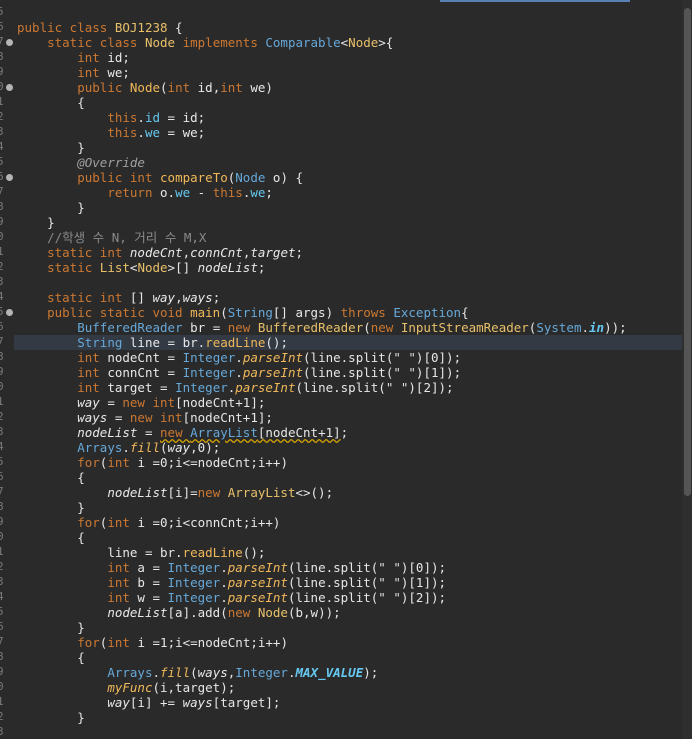 Image resolution: width=692 pixels, height=739 pixels. Describe the element at coordinates (160, 177) in the screenshot. I see `code-line: public int compareTo(Node o) {` at that location.